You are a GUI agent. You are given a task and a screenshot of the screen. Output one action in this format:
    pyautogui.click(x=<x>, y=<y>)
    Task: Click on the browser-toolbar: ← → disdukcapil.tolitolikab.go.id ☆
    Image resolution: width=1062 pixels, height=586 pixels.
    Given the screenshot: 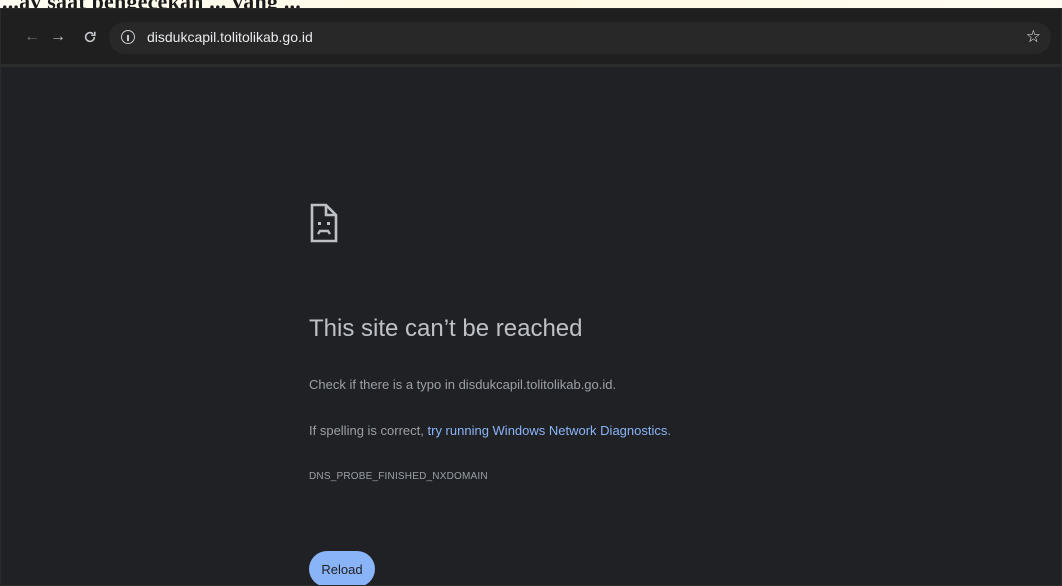 What is the action you would take?
    pyautogui.click(x=531, y=38)
    